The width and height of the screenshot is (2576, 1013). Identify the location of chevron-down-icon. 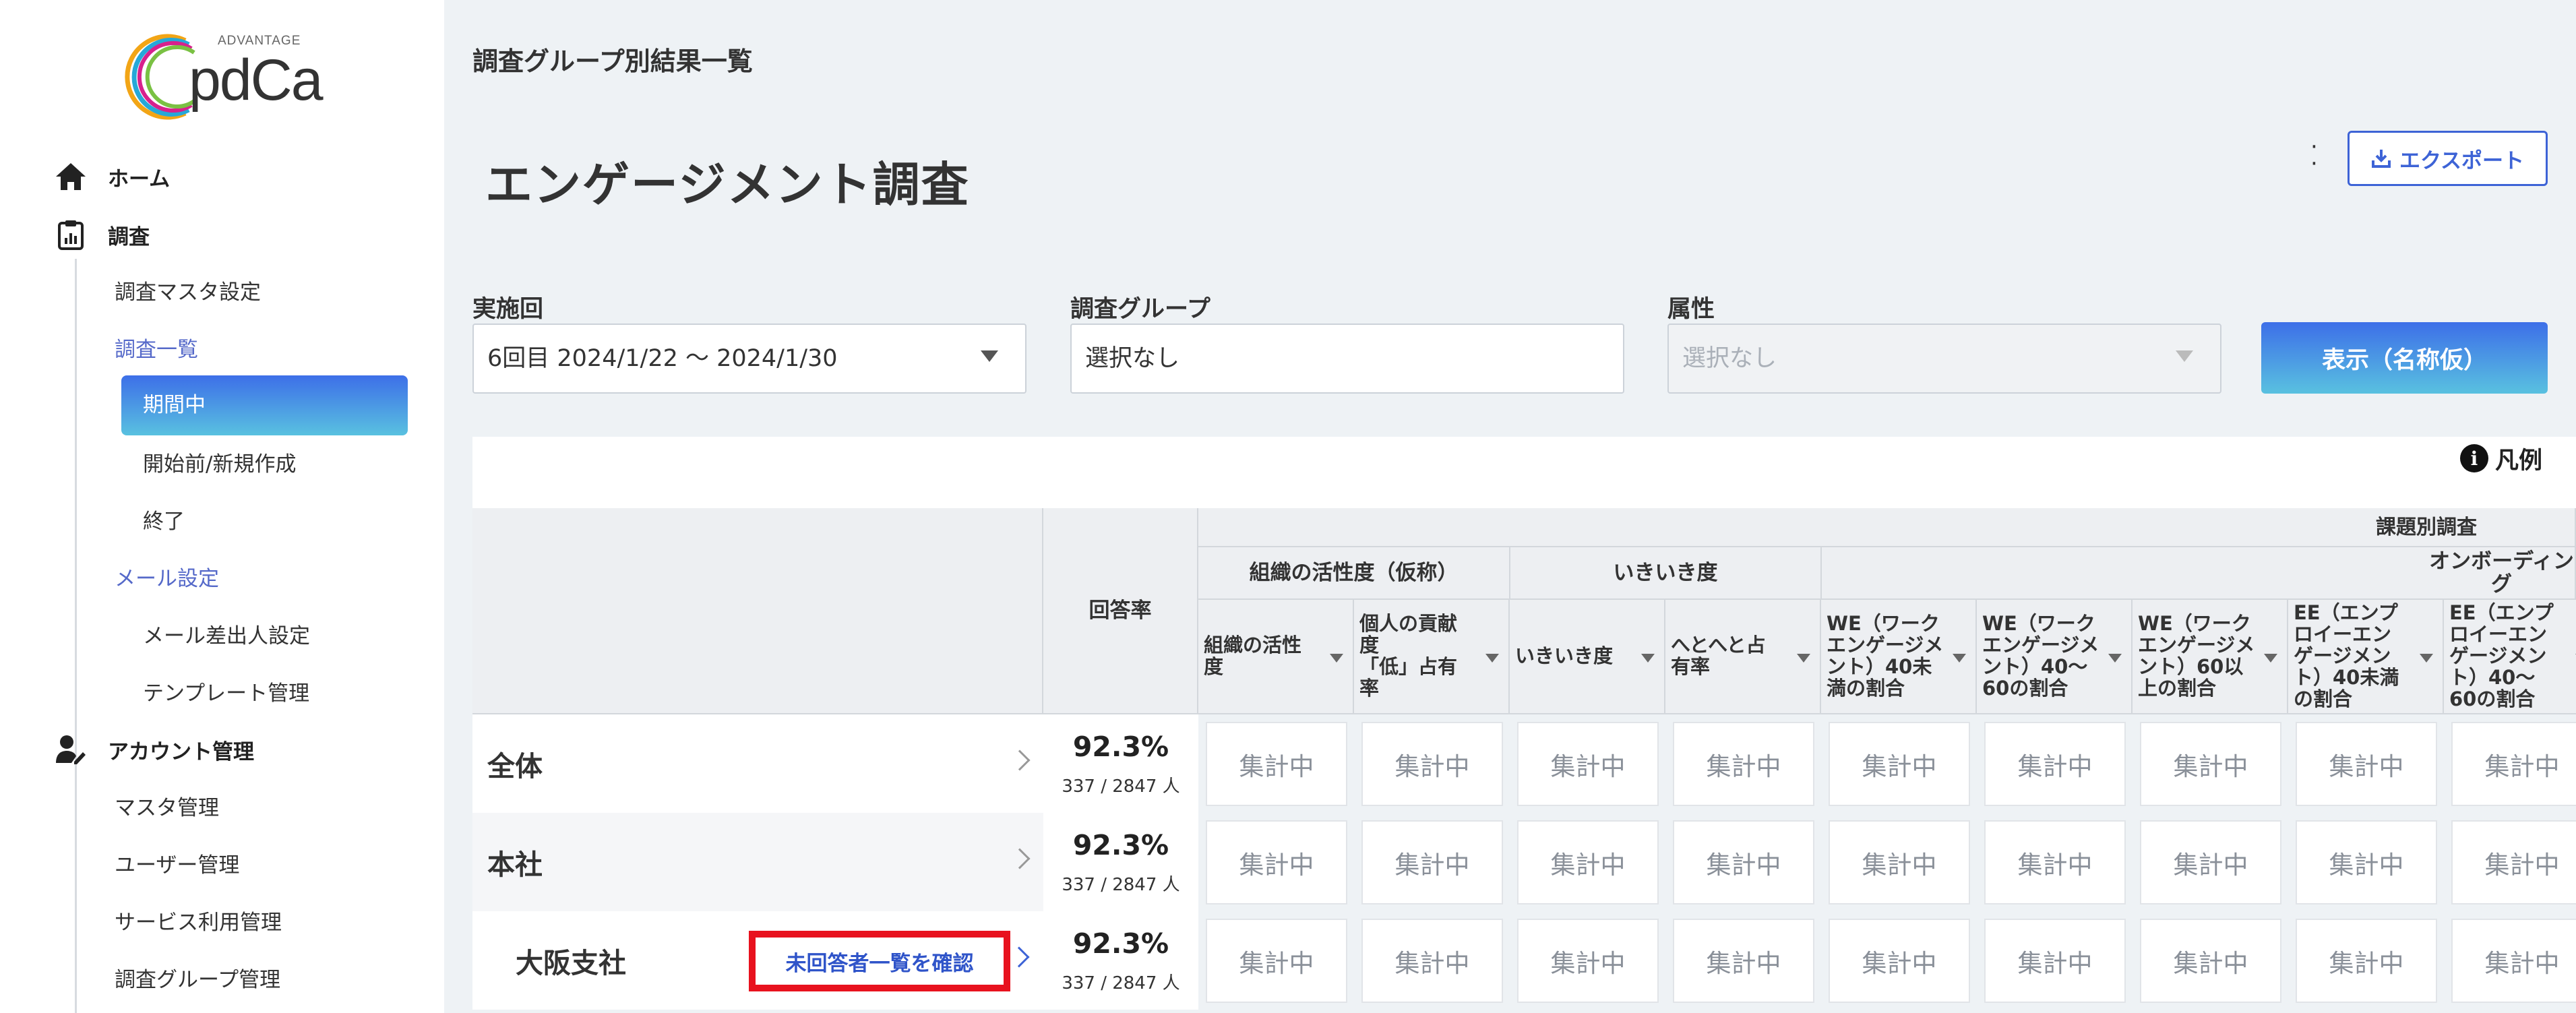
(990, 356).